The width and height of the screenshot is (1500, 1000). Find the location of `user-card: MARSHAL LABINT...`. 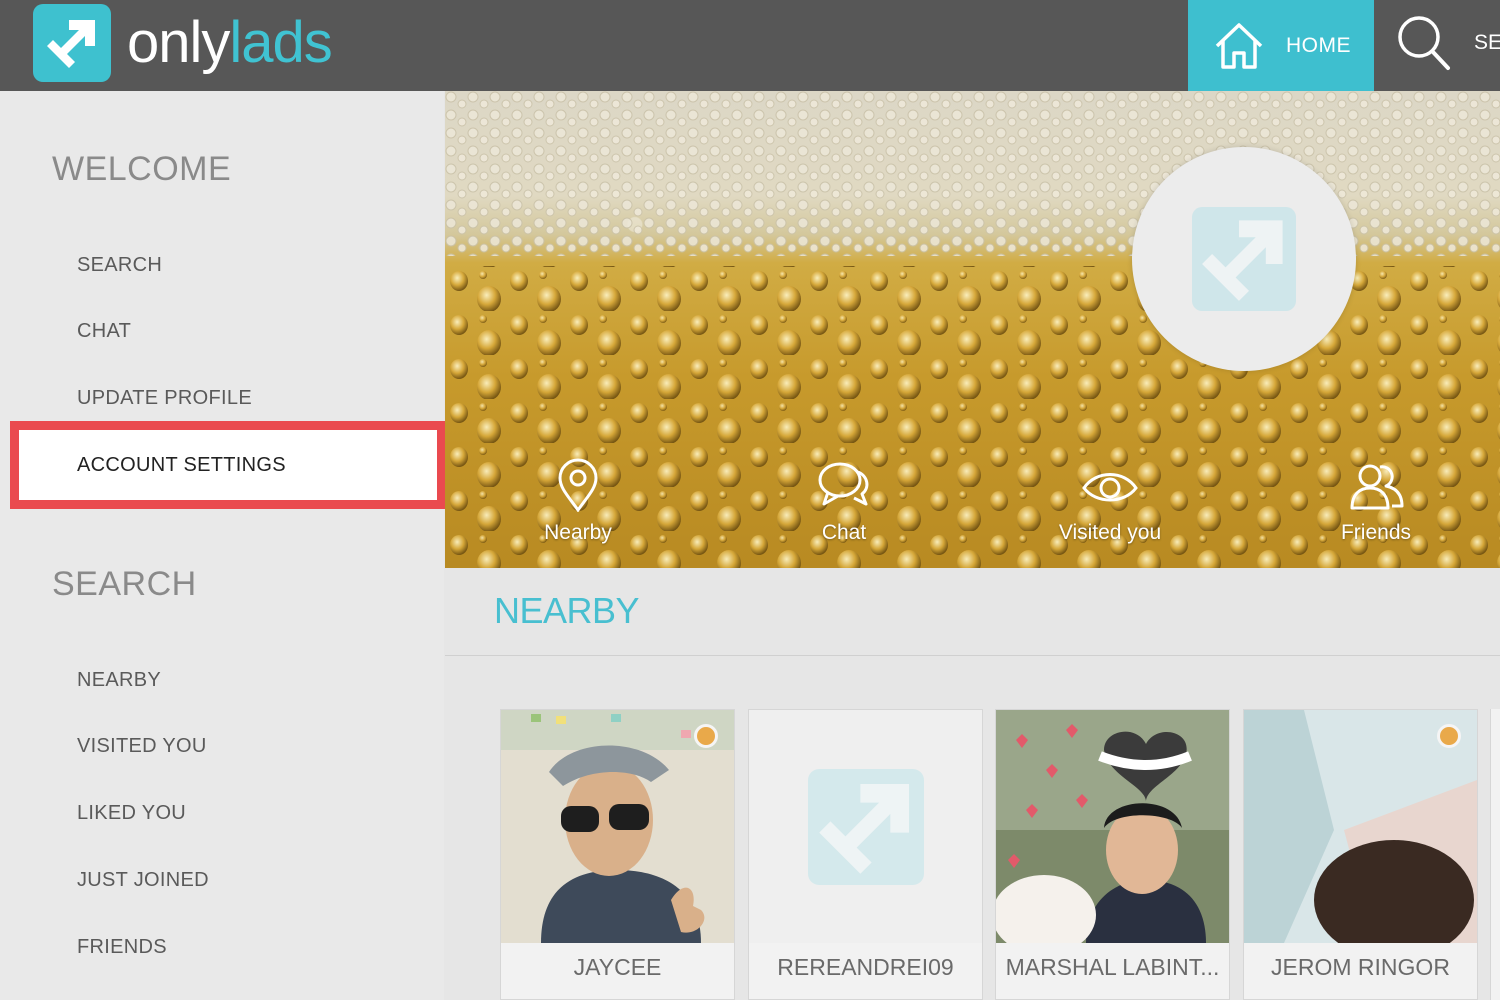

user-card: MARSHAL LABINT... is located at coordinates (1112, 854).